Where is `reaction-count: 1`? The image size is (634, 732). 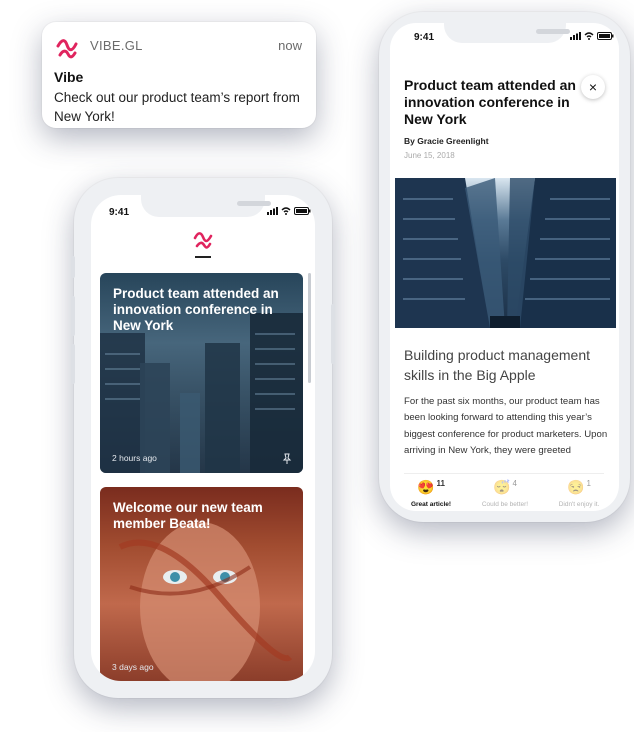
reaction-count: 1 is located at coordinates (588, 483).